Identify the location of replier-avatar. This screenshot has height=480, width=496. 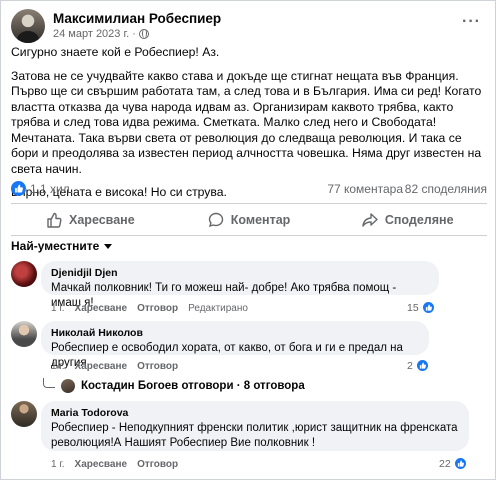
(68, 386).